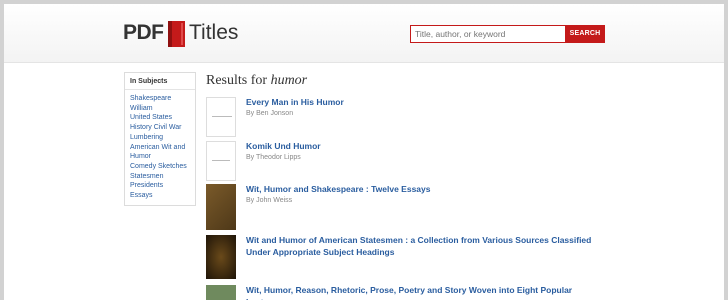 Image resolution: width=728 pixels, height=300 pixels. I want to click on subject-link-presidents: Presidents, so click(160, 186).